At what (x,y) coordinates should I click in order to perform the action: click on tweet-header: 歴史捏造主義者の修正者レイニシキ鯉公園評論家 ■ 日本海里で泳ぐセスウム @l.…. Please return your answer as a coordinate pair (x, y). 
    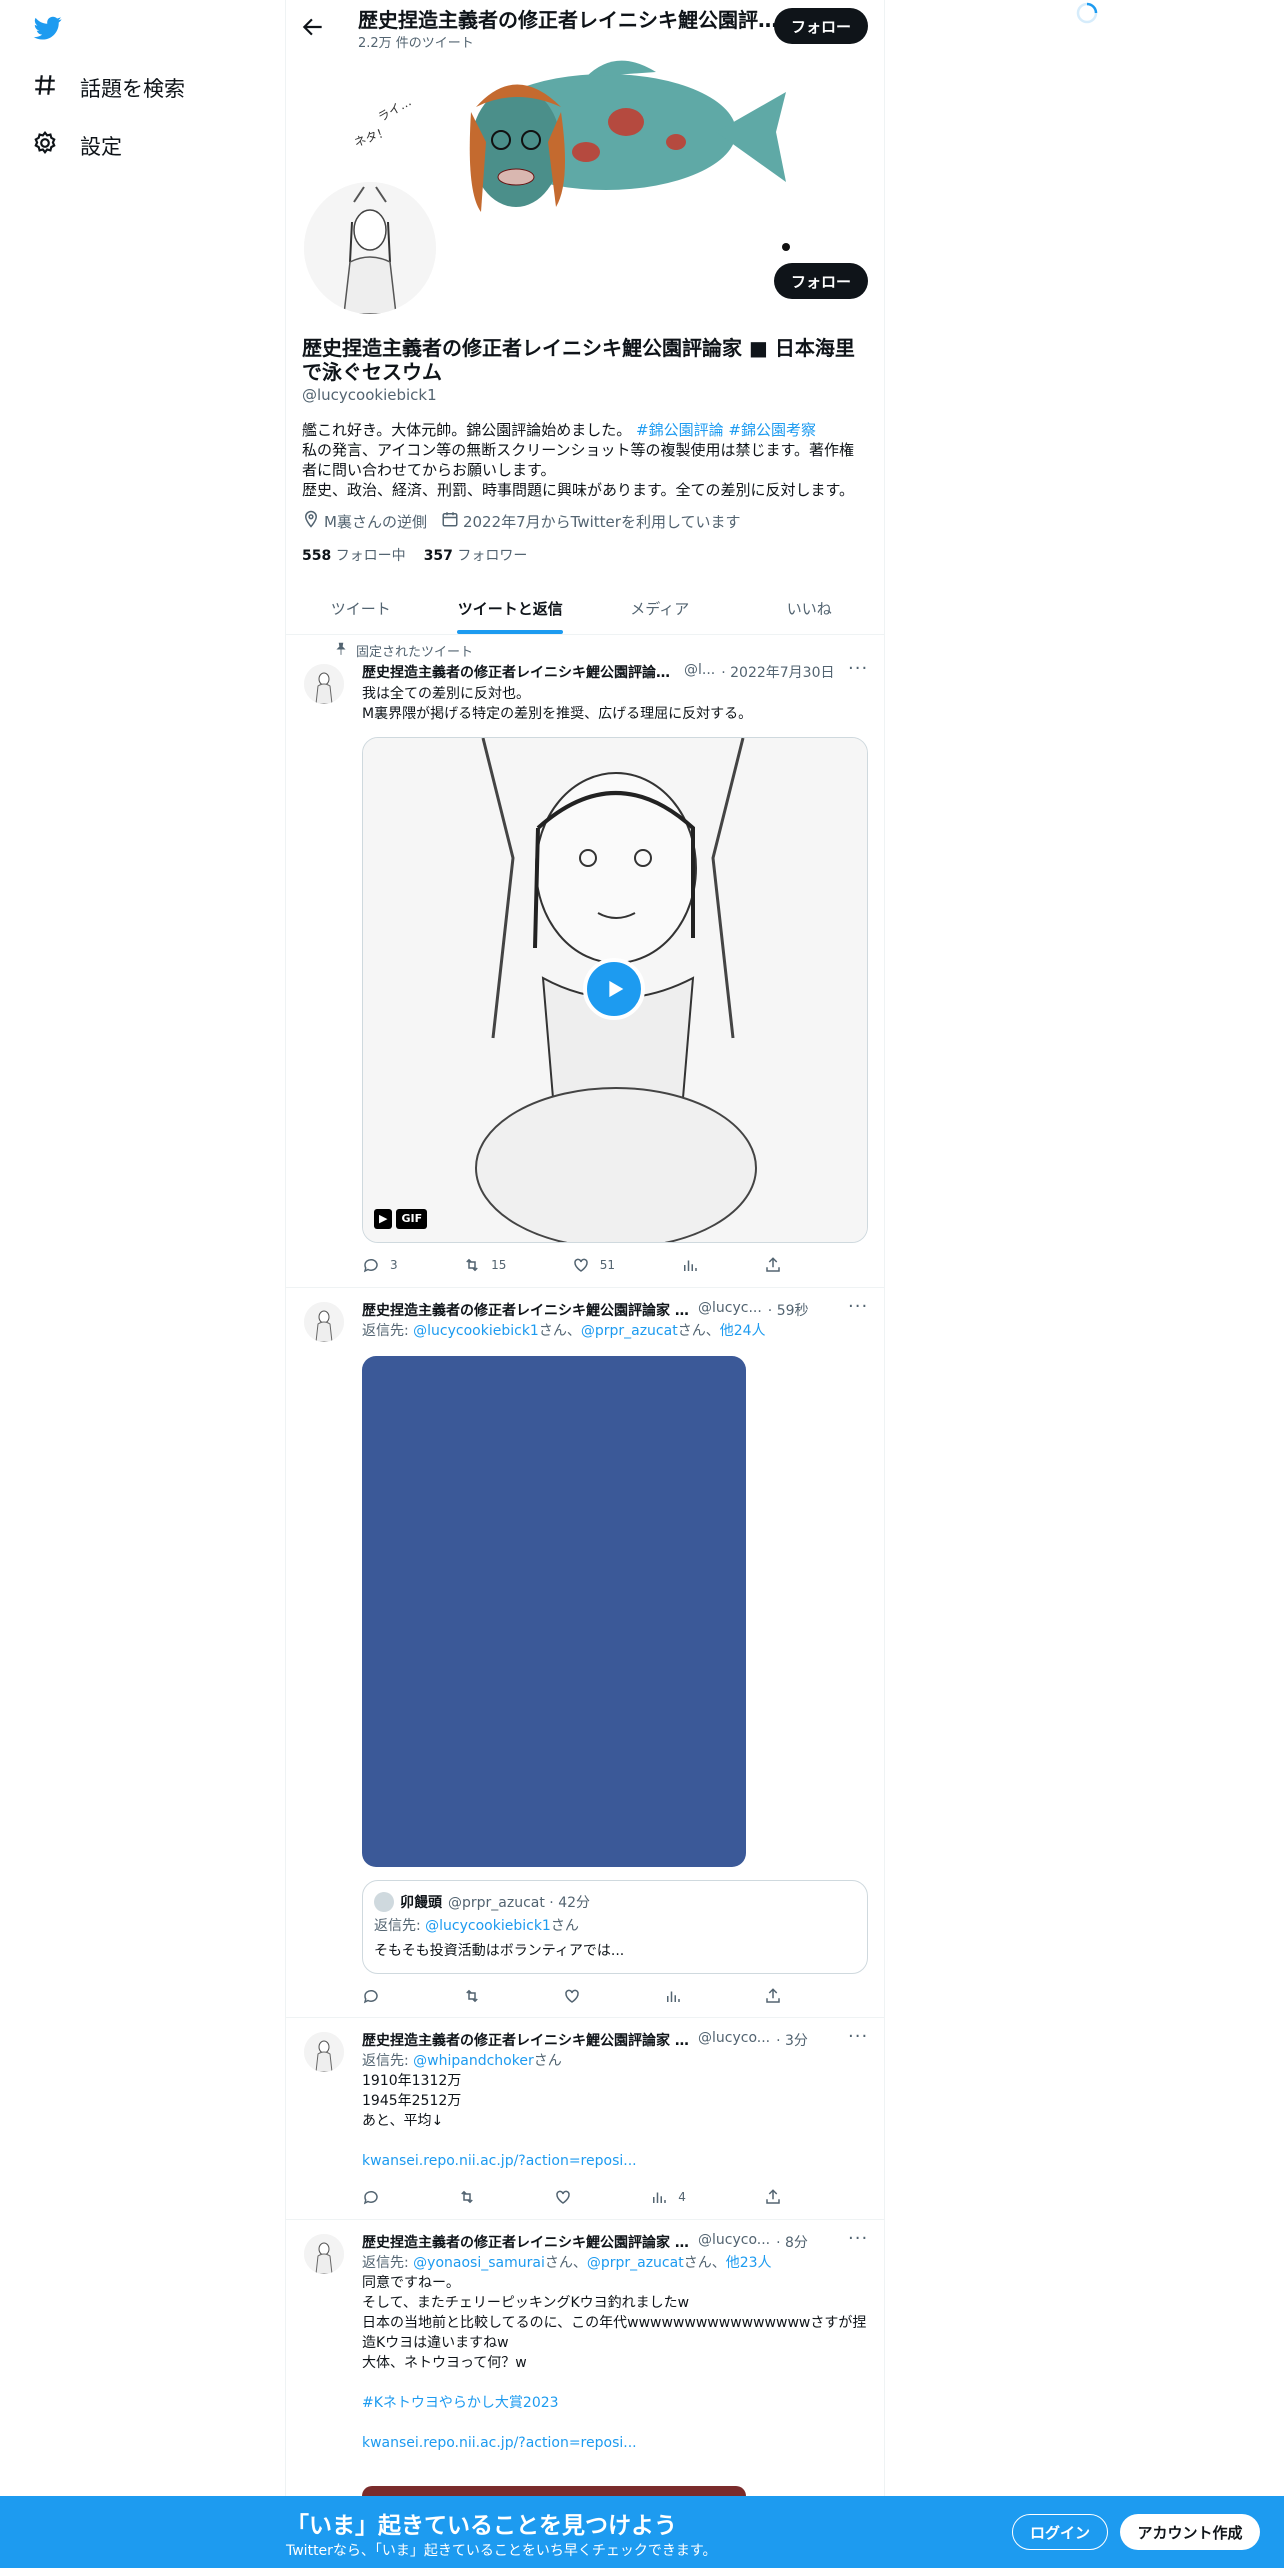
    Looking at the image, I should click on (598, 672).